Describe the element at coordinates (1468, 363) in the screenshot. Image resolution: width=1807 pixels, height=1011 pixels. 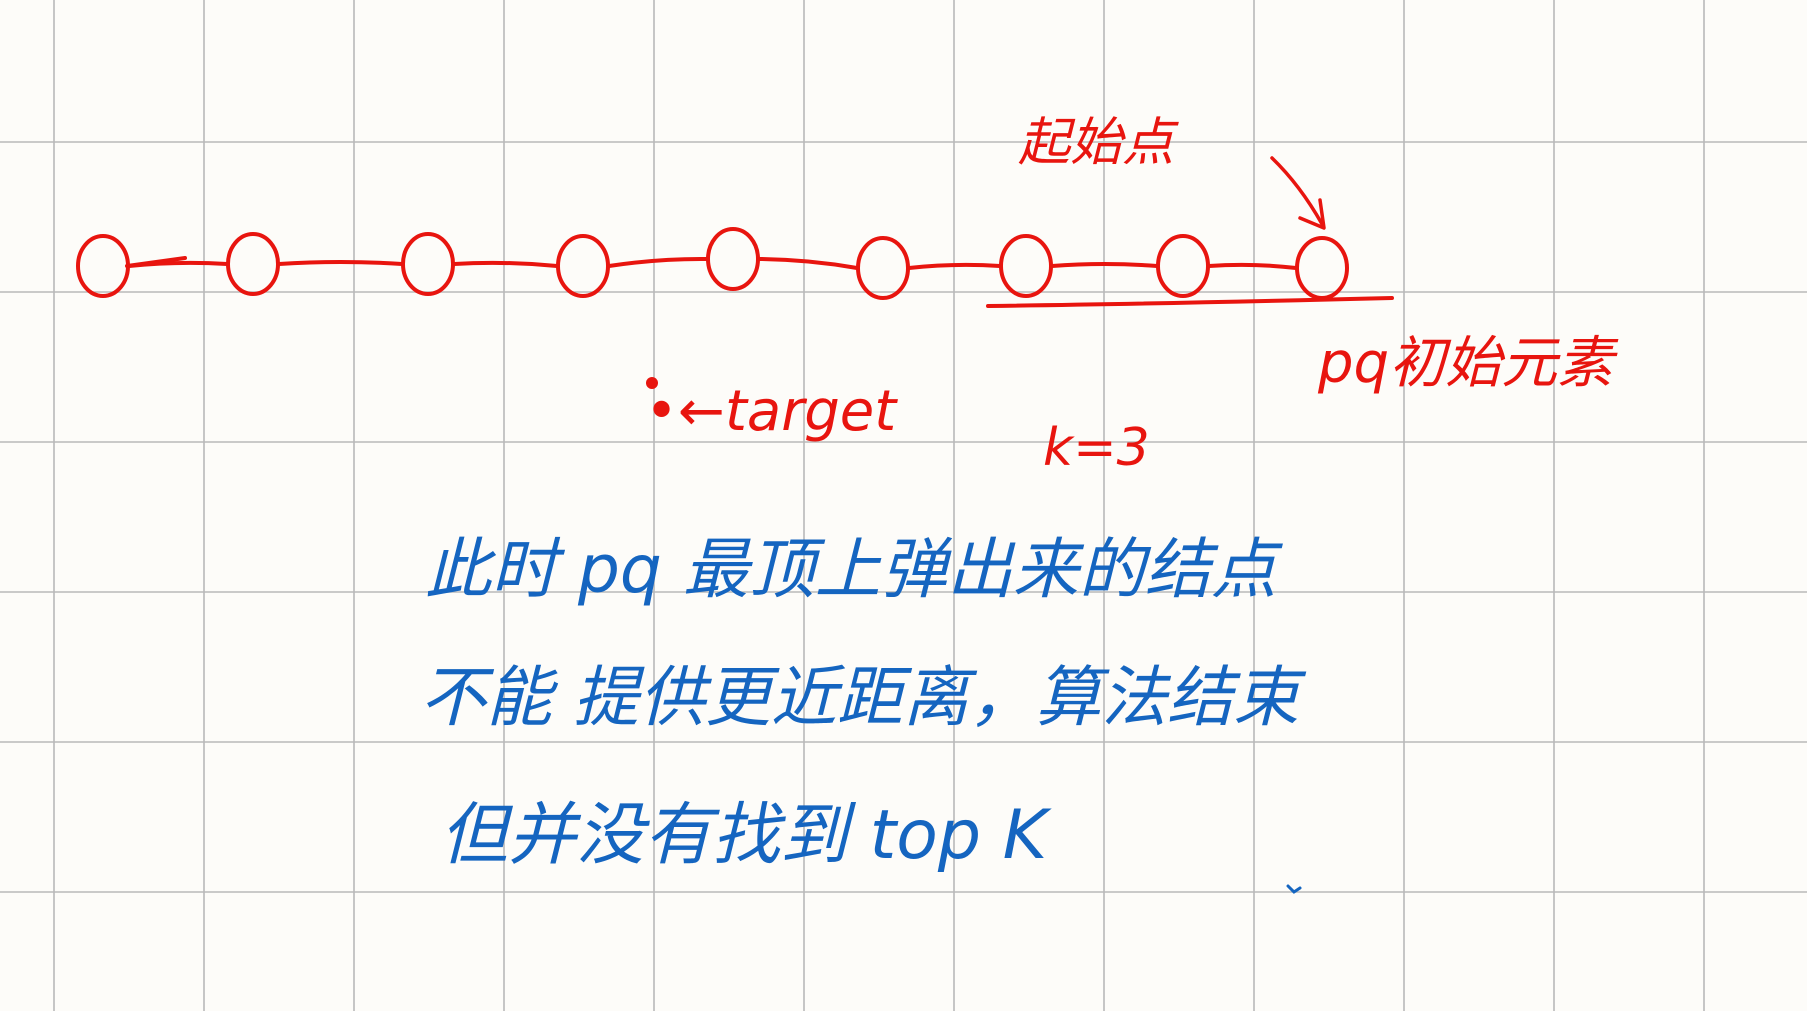
I see `pq-initial-label: pq初始元素` at that location.